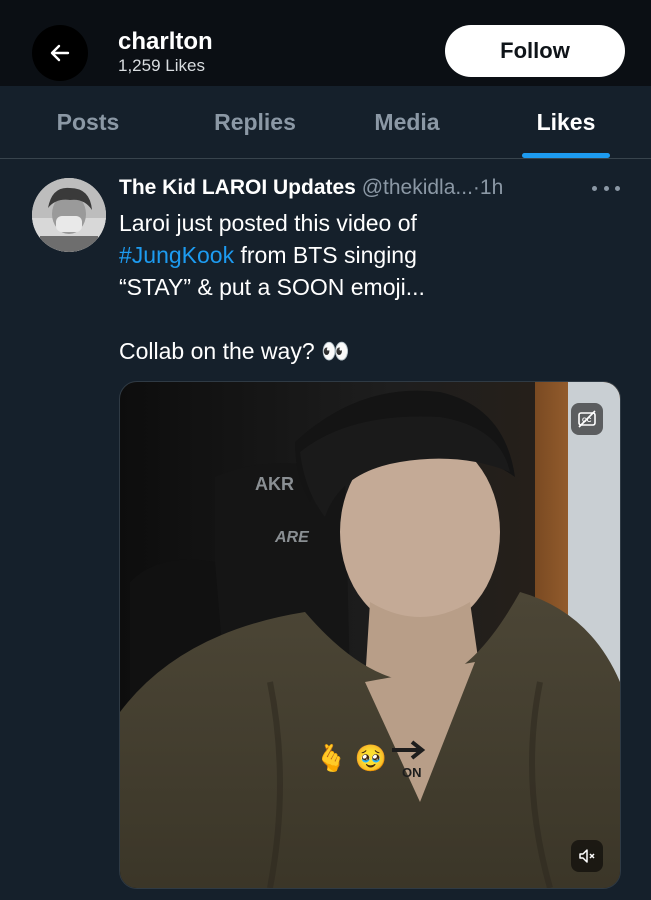 Image resolution: width=651 pixels, height=900 pixels. I want to click on profile-likes-count: 1,259 Likes, so click(161, 65).